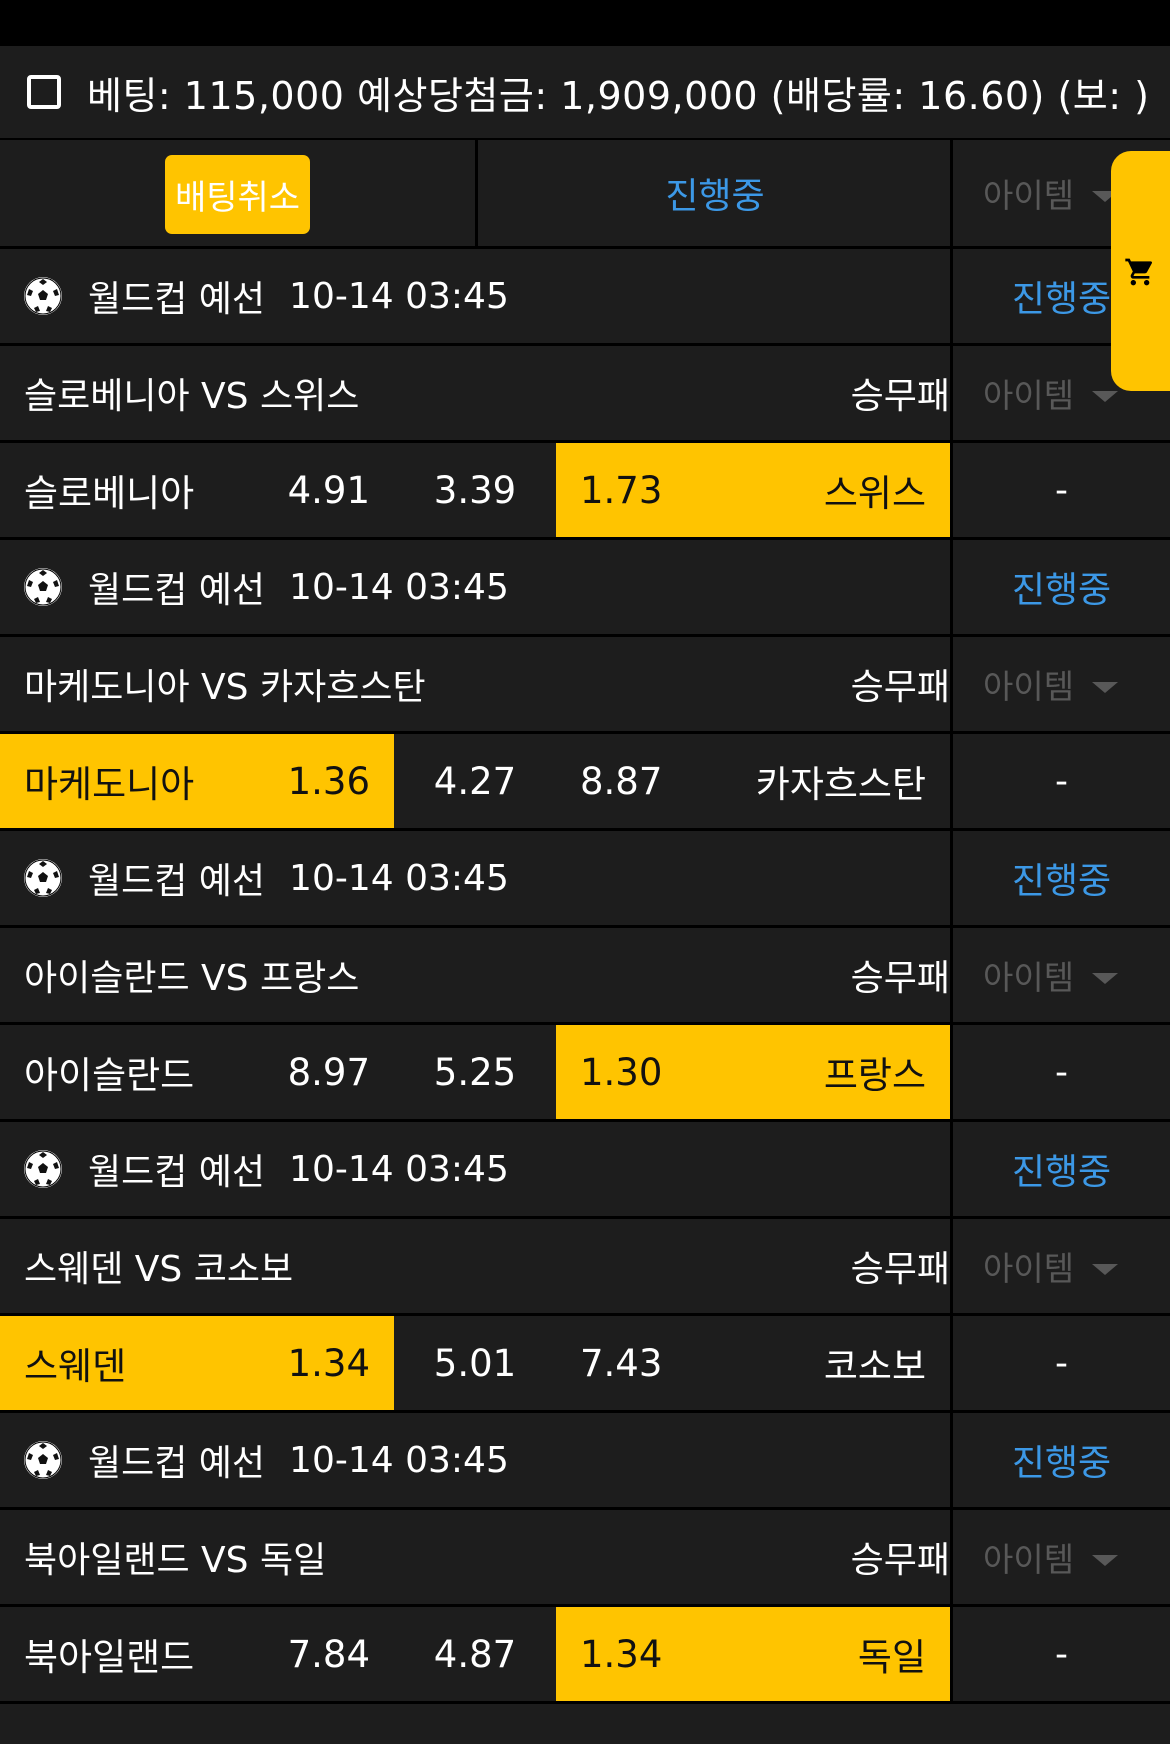 This screenshot has height=1744, width=1170. What do you see at coordinates (159, 1269) in the screenshot?
I see `match-title: 스웨덴 VS 코소보` at bounding box center [159, 1269].